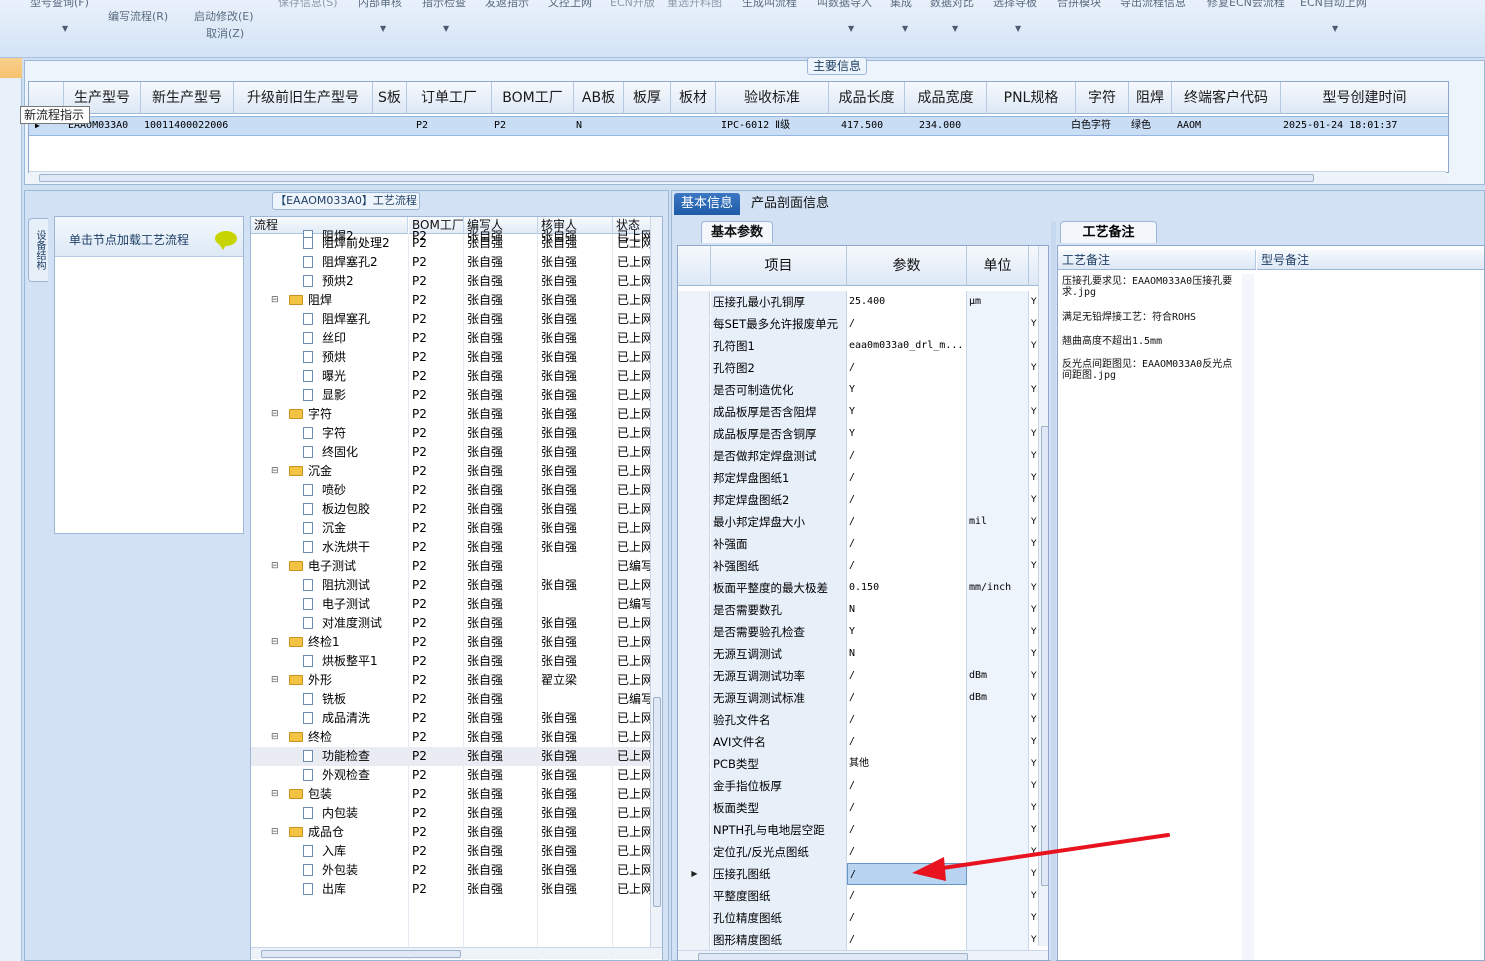  I want to click on tree-vscrollbar, so click(656, 582).